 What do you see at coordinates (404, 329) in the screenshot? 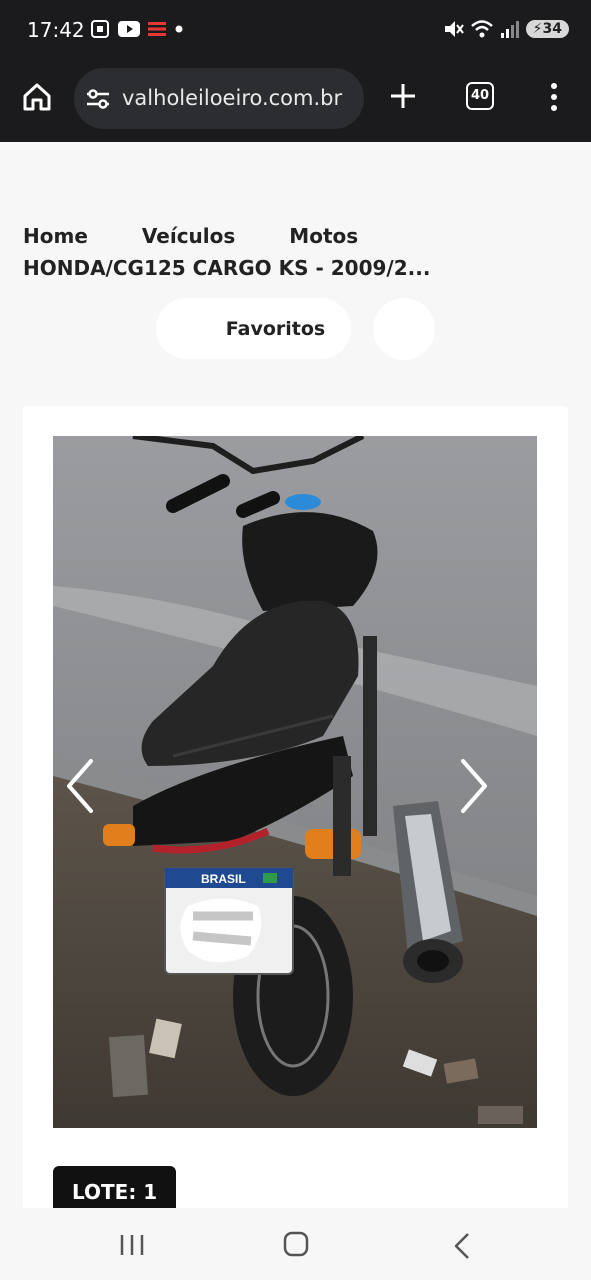
I see `share-button` at bounding box center [404, 329].